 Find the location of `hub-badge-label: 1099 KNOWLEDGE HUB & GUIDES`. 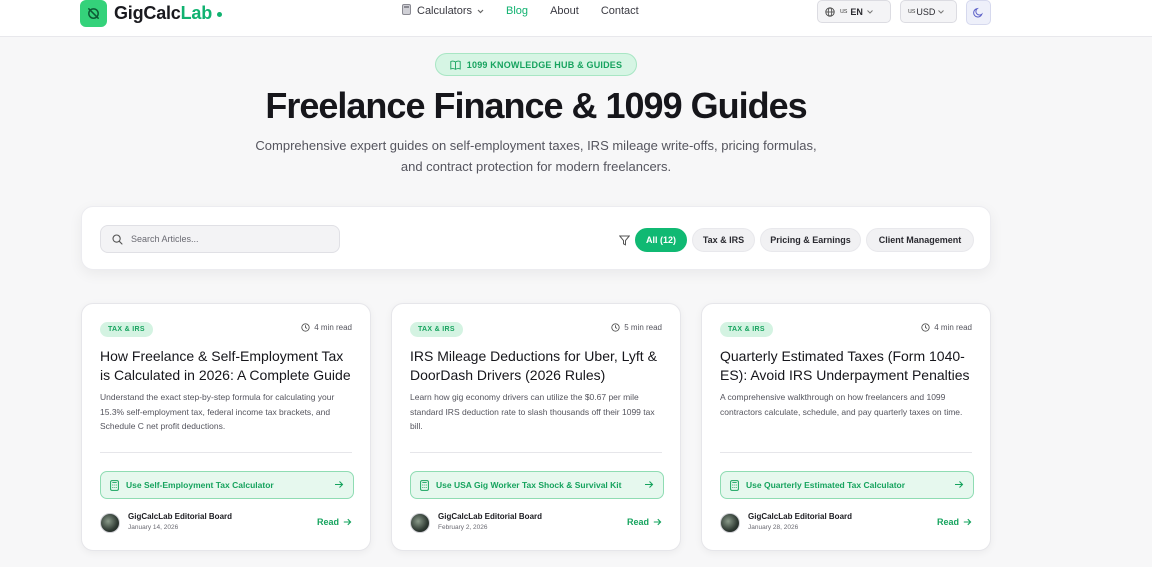

hub-badge-label: 1099 KNOWLEDGE HUB & GUIDES is located at coordinates (544, 64).